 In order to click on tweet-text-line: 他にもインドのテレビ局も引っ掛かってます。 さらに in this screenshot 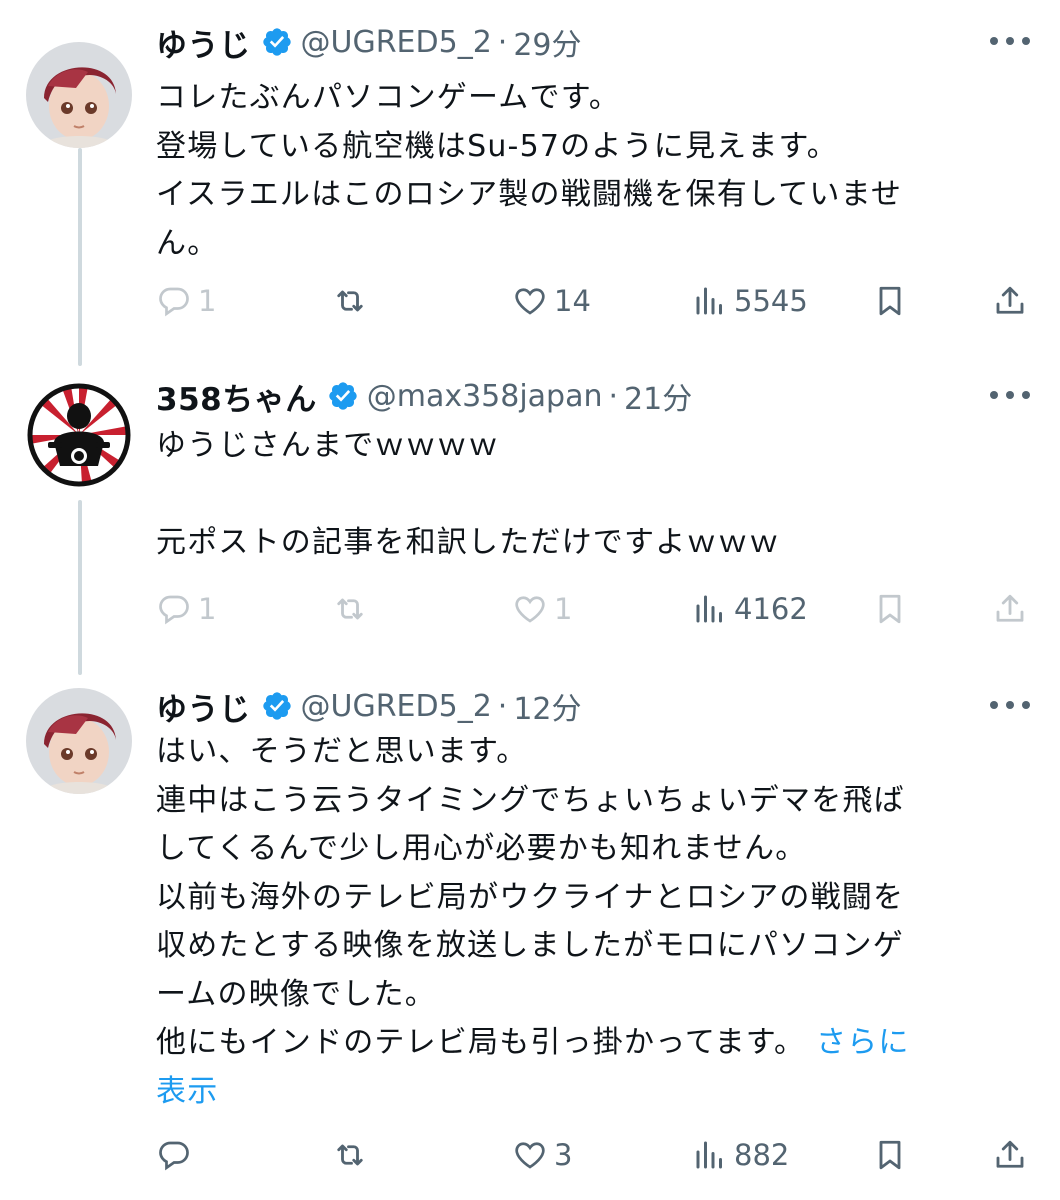, I will do `click(576, 1043)`.